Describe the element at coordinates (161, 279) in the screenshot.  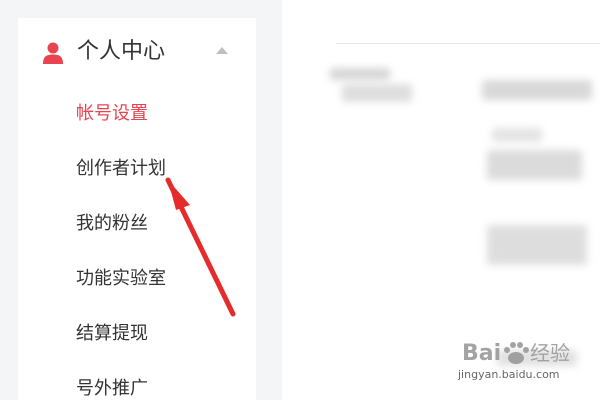
I see `sidebar-item-feature-lab: 功能实验室` at that location.